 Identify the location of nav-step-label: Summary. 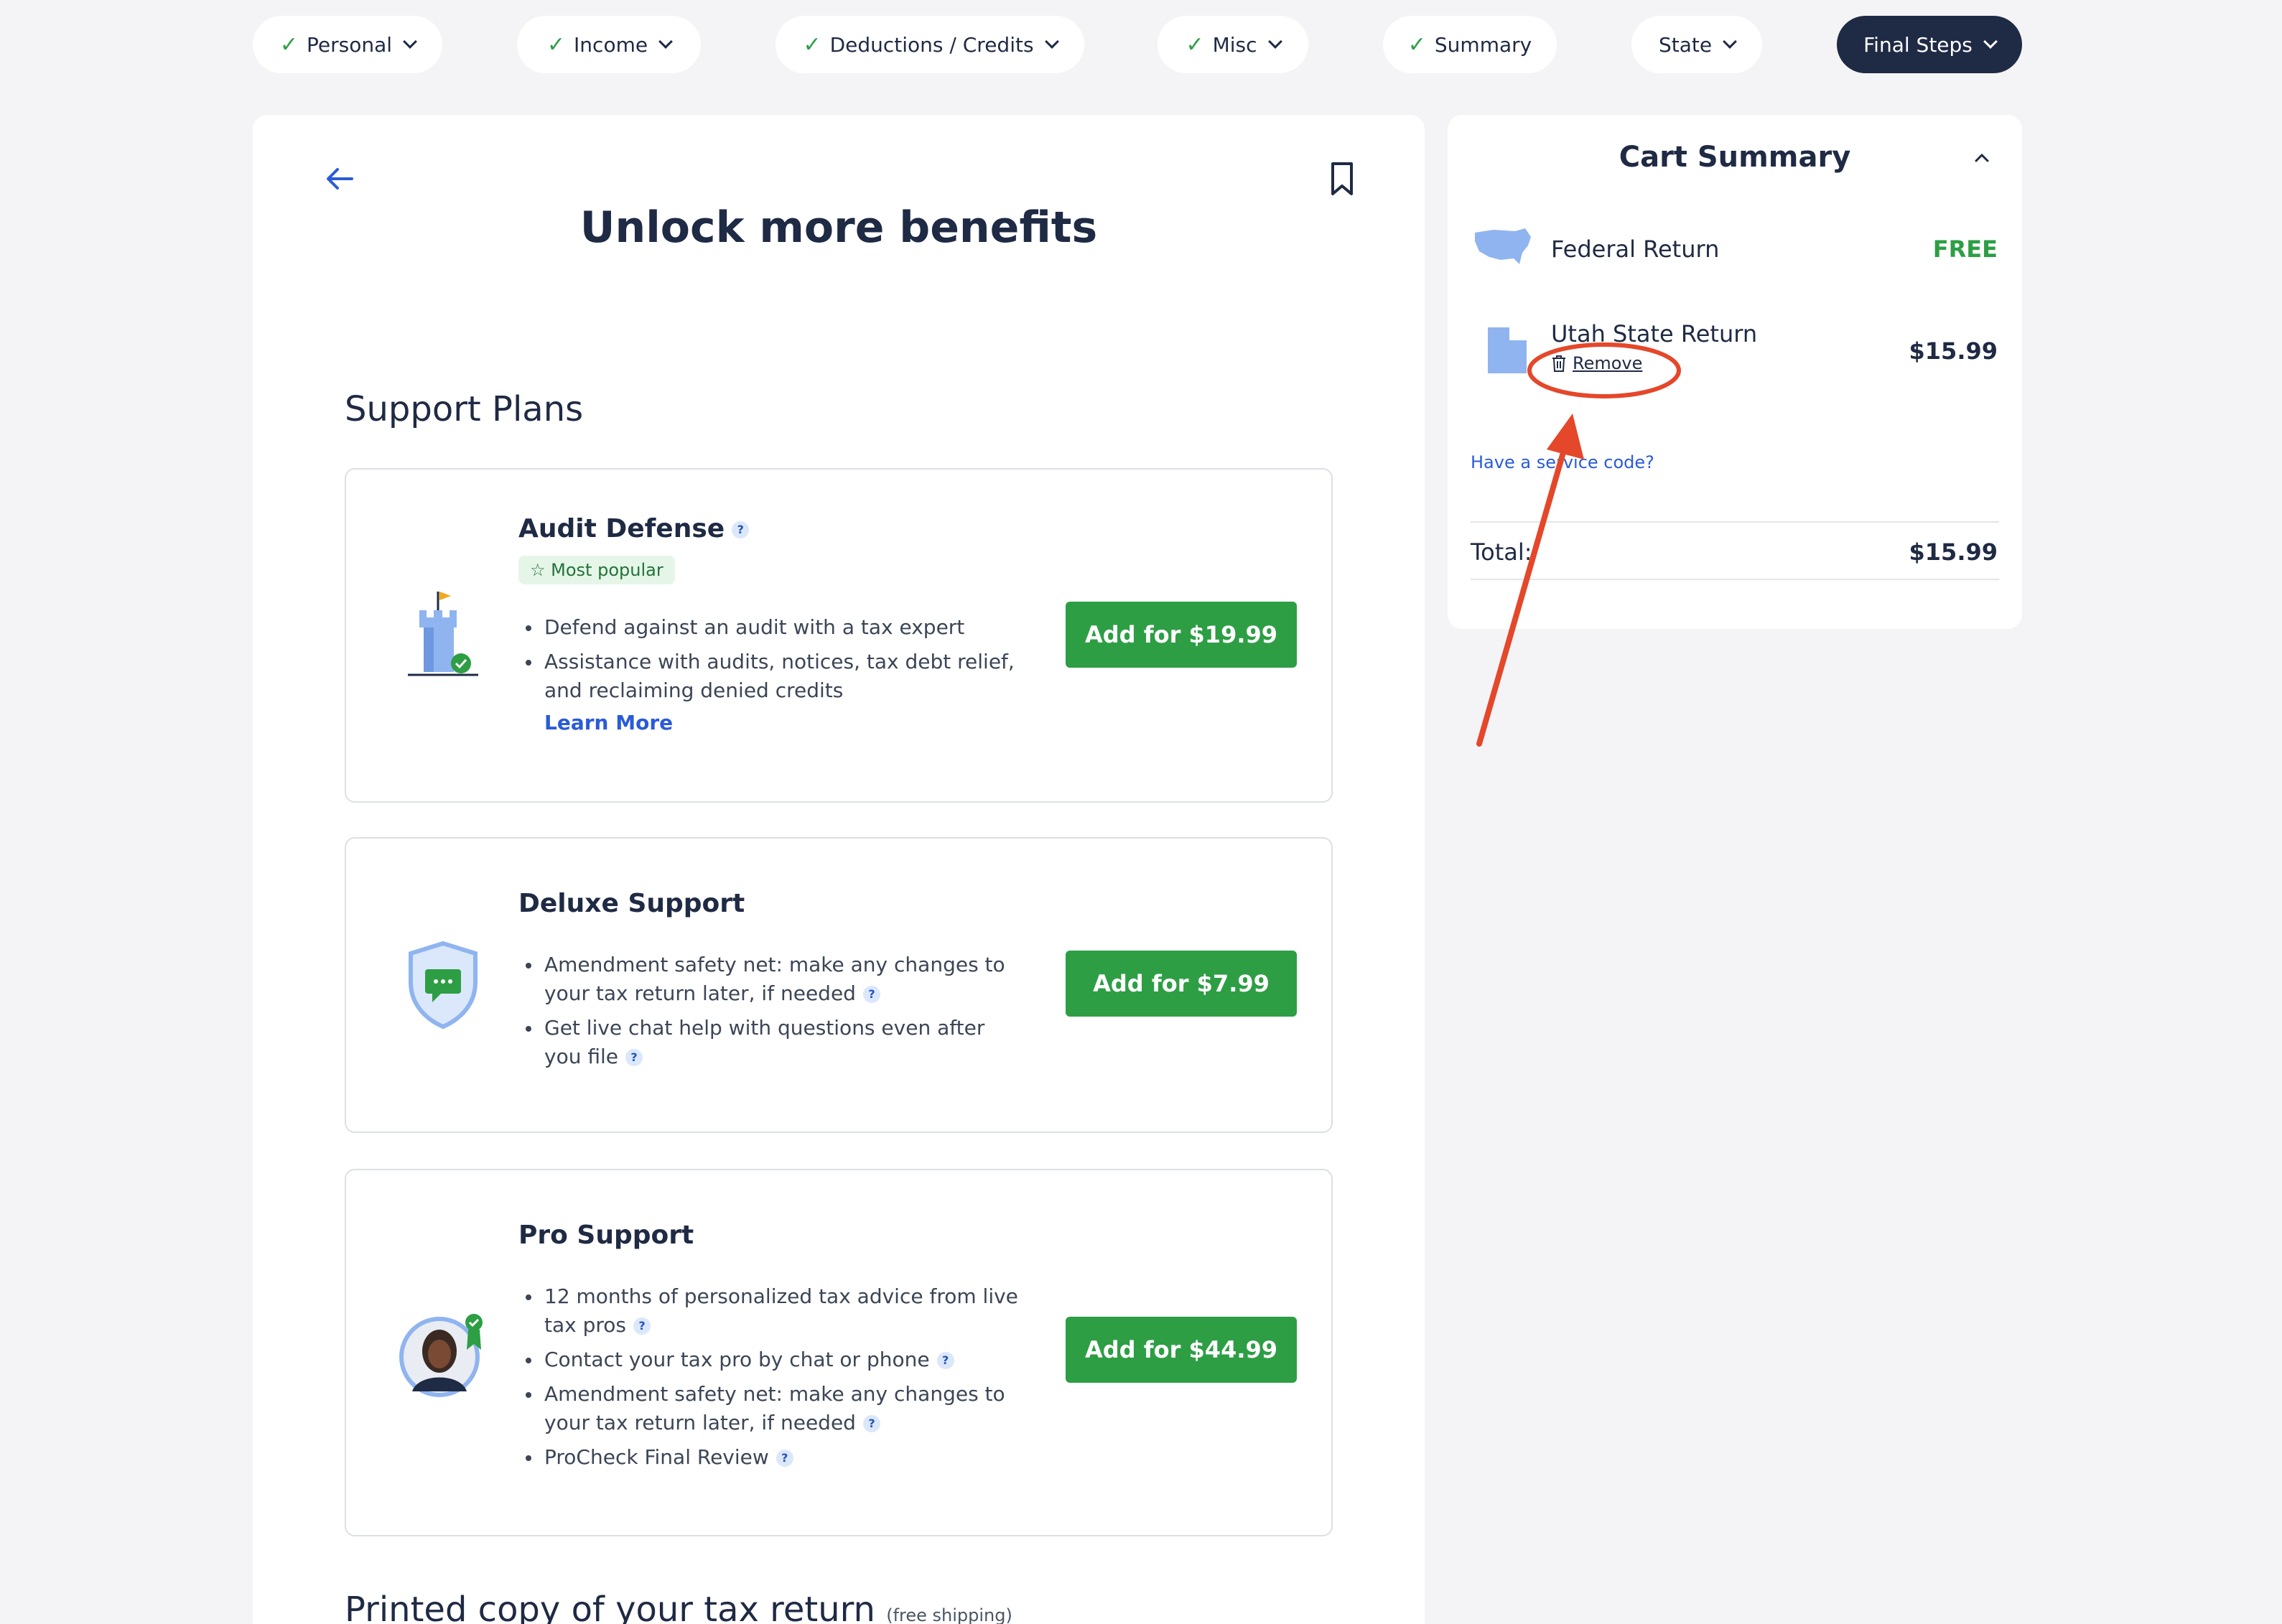
(1483, 44).